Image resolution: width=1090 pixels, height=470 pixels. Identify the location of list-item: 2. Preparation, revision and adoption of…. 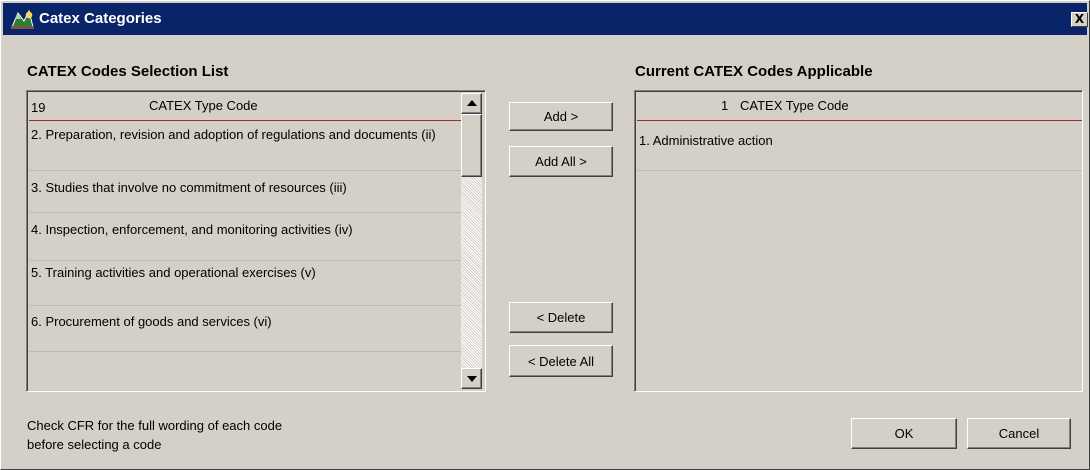
(245, 146).